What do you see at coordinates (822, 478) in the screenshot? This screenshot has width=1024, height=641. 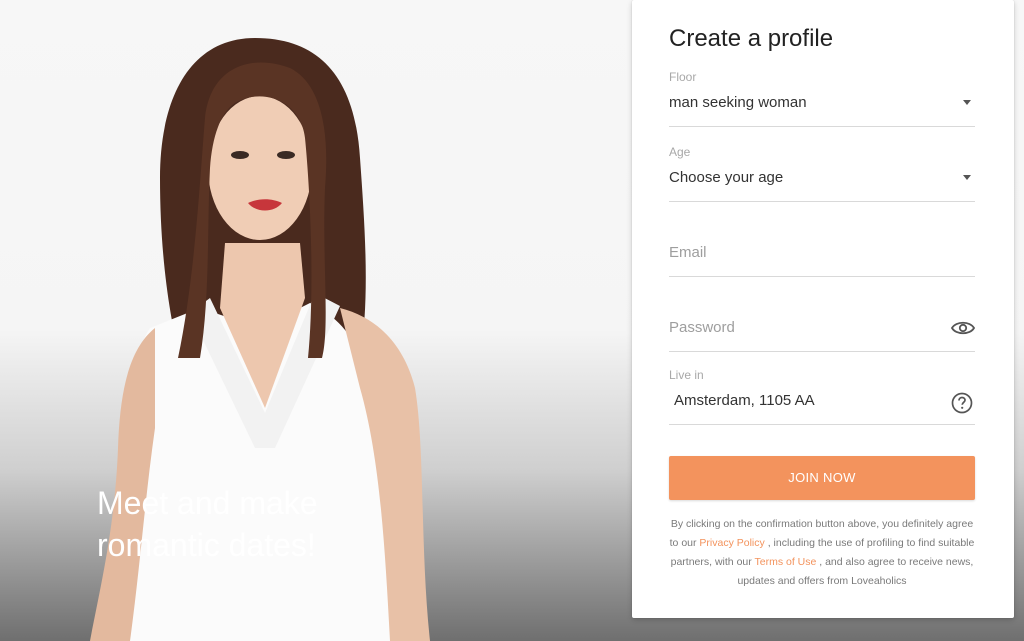 I see `join-now-button: JOIN NOW` at bounding box center [822, 478].